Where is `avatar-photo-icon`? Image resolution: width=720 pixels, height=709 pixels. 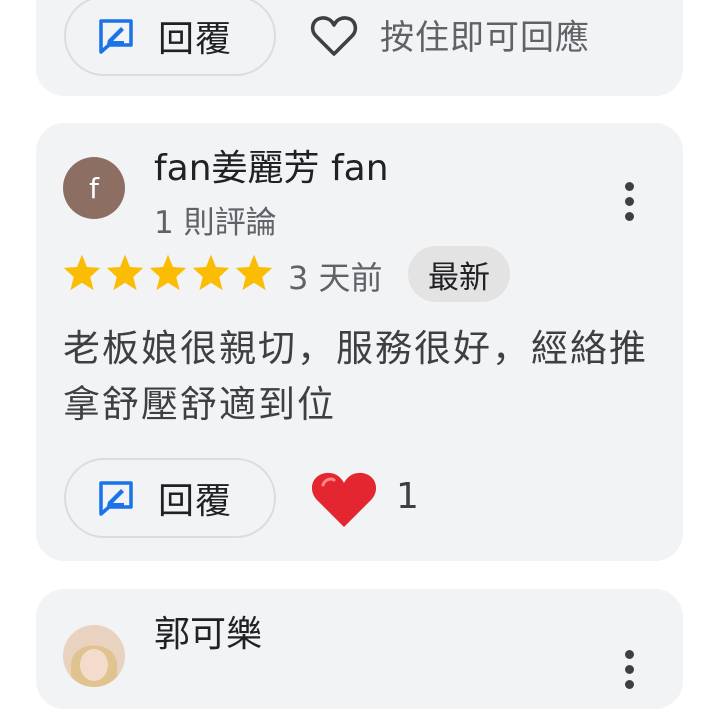 avatar-photo-icon is located at coordinates (94, 656).